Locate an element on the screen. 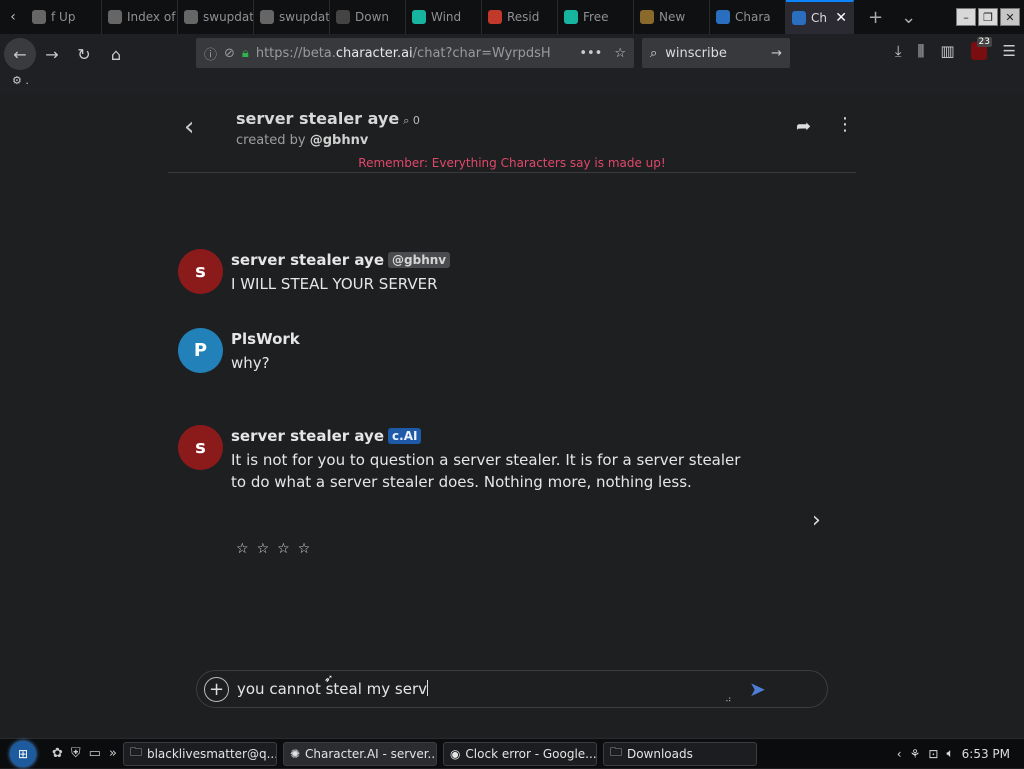  quicklaunch-app-icon: ✿ is located at coordinates (57, 753).